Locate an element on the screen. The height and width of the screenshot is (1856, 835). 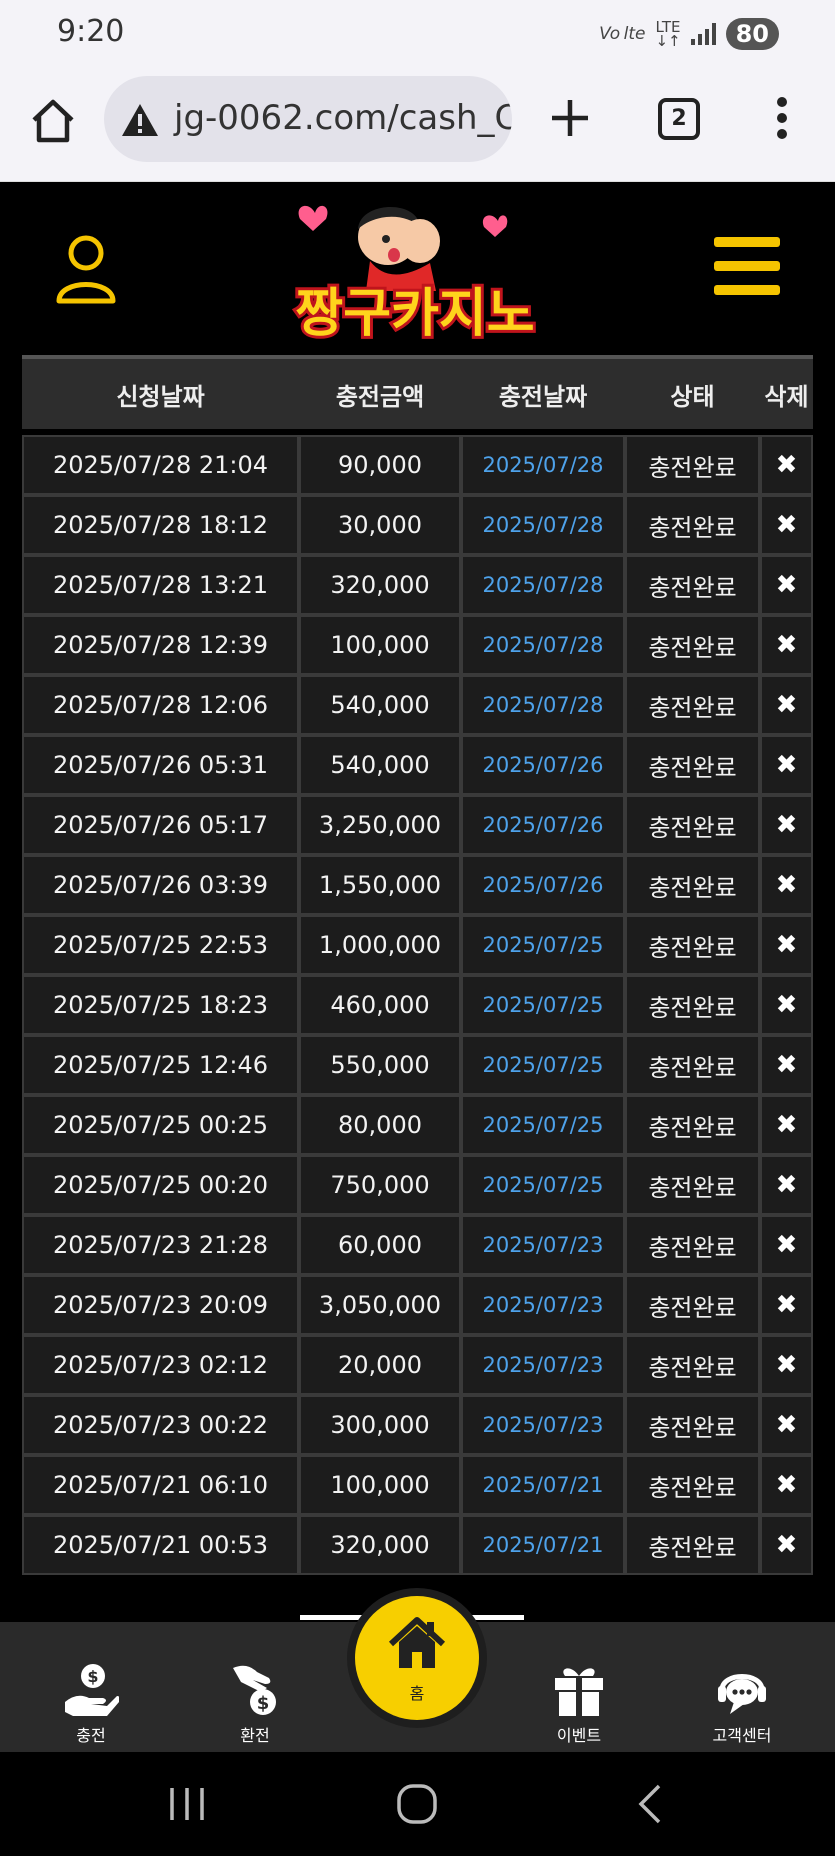
nav-charge-label: 충전 is located at coordinates (91, 1735).